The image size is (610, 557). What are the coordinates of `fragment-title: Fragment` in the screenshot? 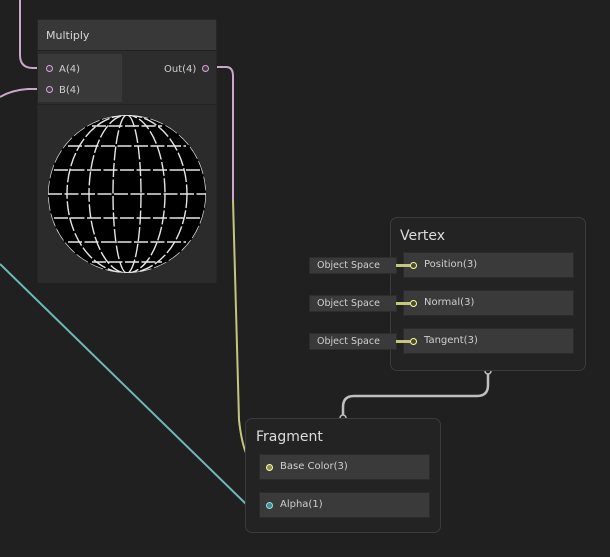 It's located at (289, 437).